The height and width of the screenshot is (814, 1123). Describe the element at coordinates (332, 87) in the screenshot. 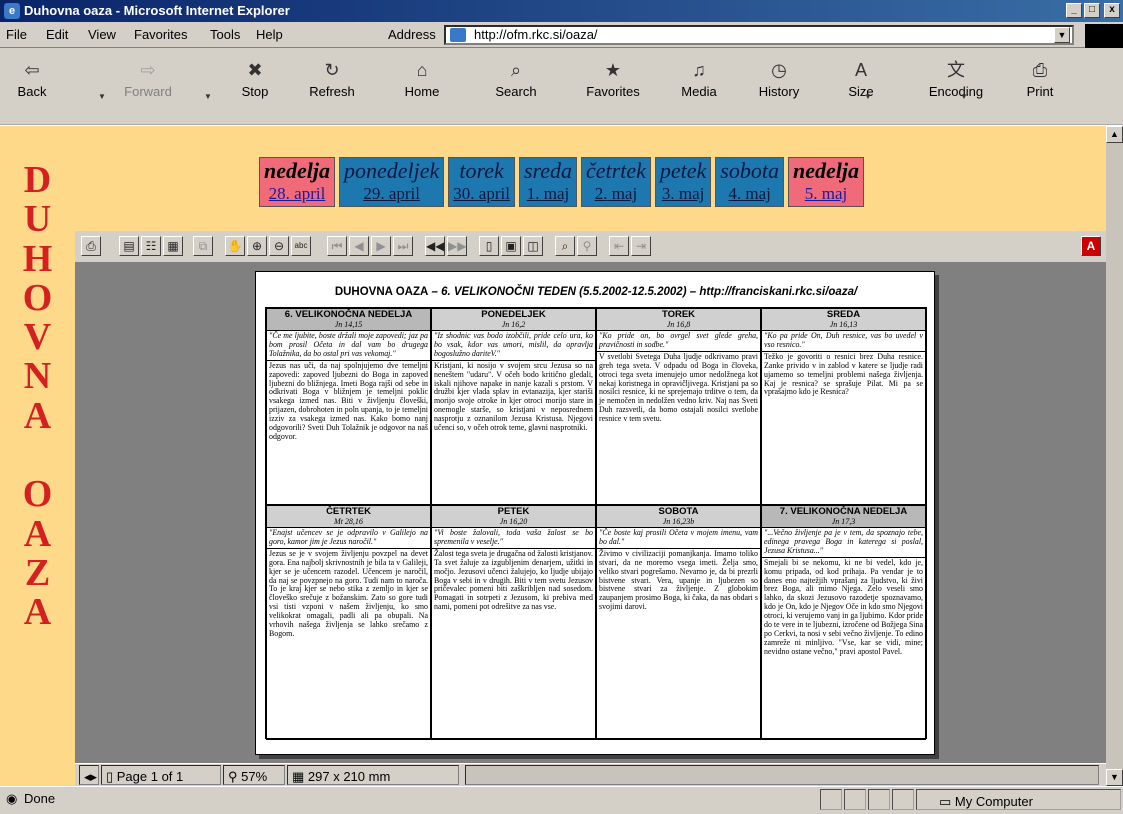

I see `refresh-button: ↻ Refresh` at that location.